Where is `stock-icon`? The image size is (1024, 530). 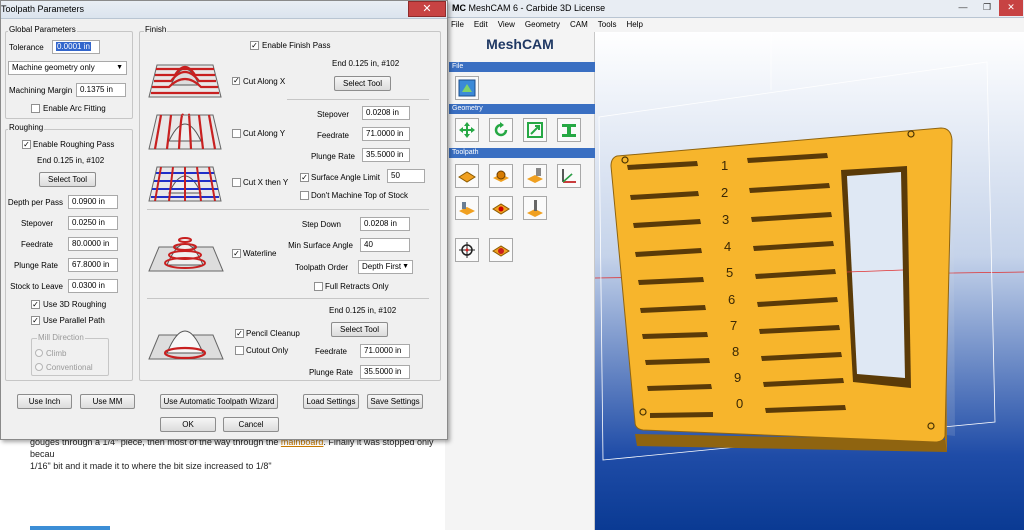
stock-icon is located at coordinates (467, 176).